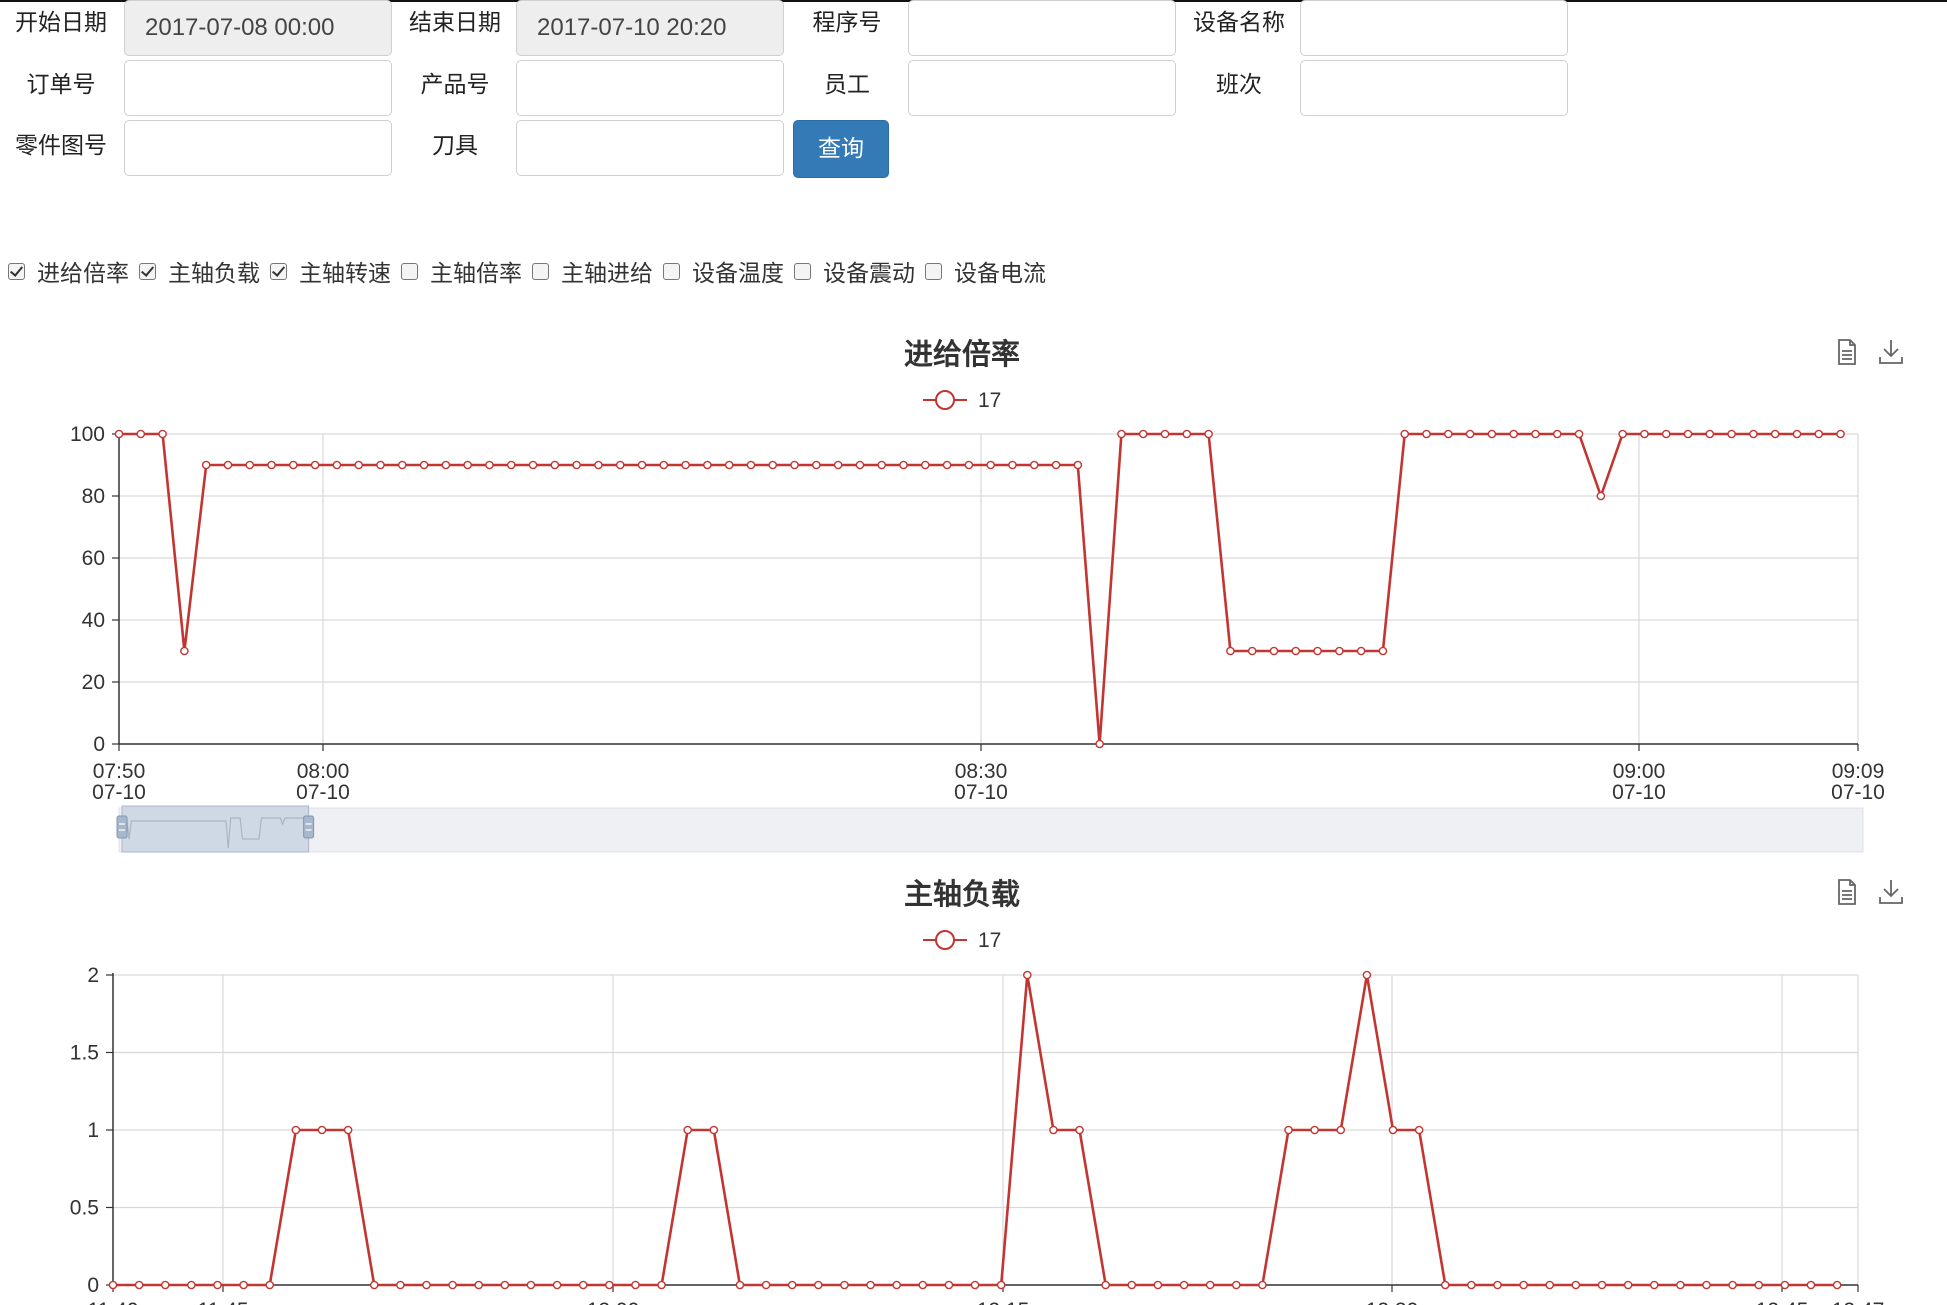 The height and width of the screenshot is (1305, 1947). Describe the element at coordinates (613, 1302) in the screenshot. I see `x-tick-label-time: 12:00` at that location.